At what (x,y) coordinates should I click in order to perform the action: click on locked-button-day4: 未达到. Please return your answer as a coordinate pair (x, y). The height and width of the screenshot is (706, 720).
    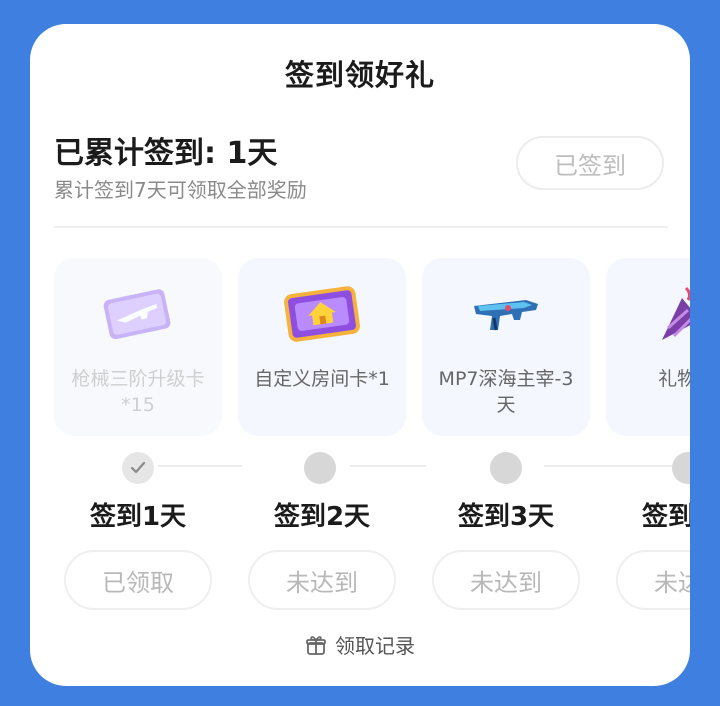
    Looking at the image, I should click on (653, 580).